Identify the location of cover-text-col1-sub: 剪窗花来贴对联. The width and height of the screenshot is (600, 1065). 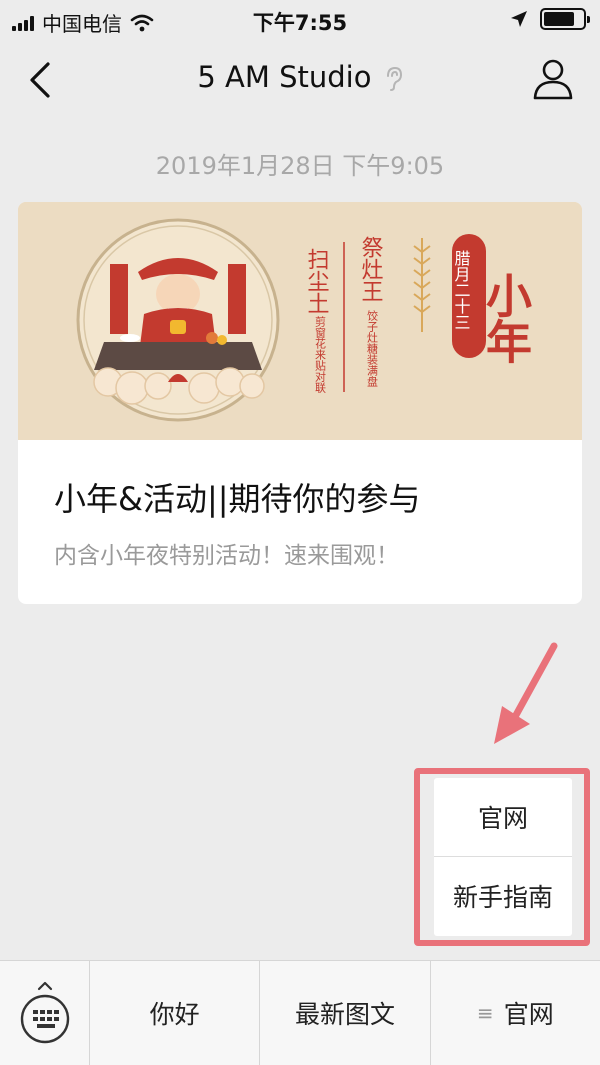
(320, 354).